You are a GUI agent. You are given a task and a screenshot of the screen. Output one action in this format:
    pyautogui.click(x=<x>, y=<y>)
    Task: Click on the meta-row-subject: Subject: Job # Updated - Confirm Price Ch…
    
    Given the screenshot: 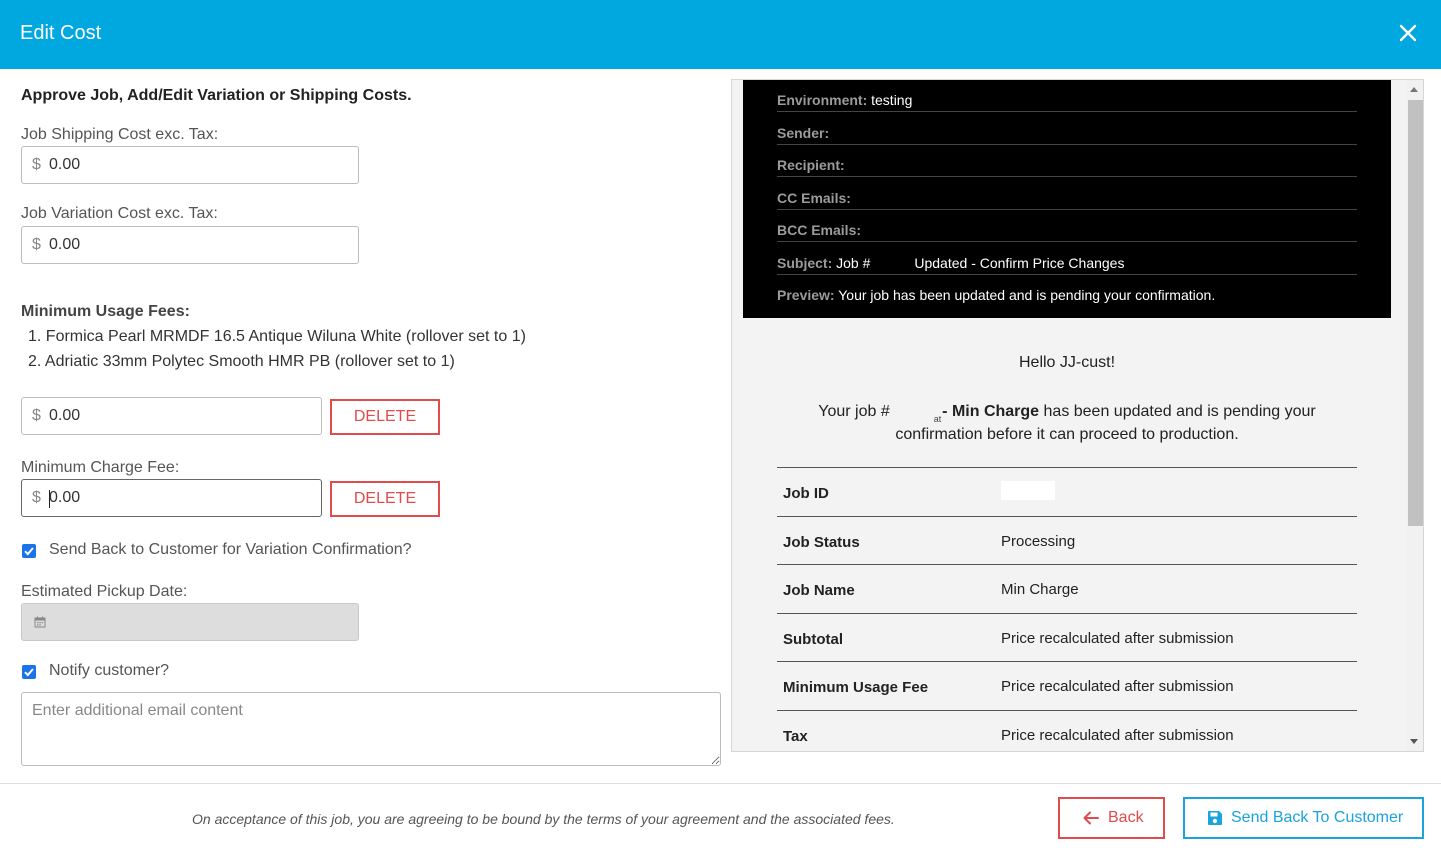 What is the action you would take?
    pyautogui.click(x=1067, y=259)
    